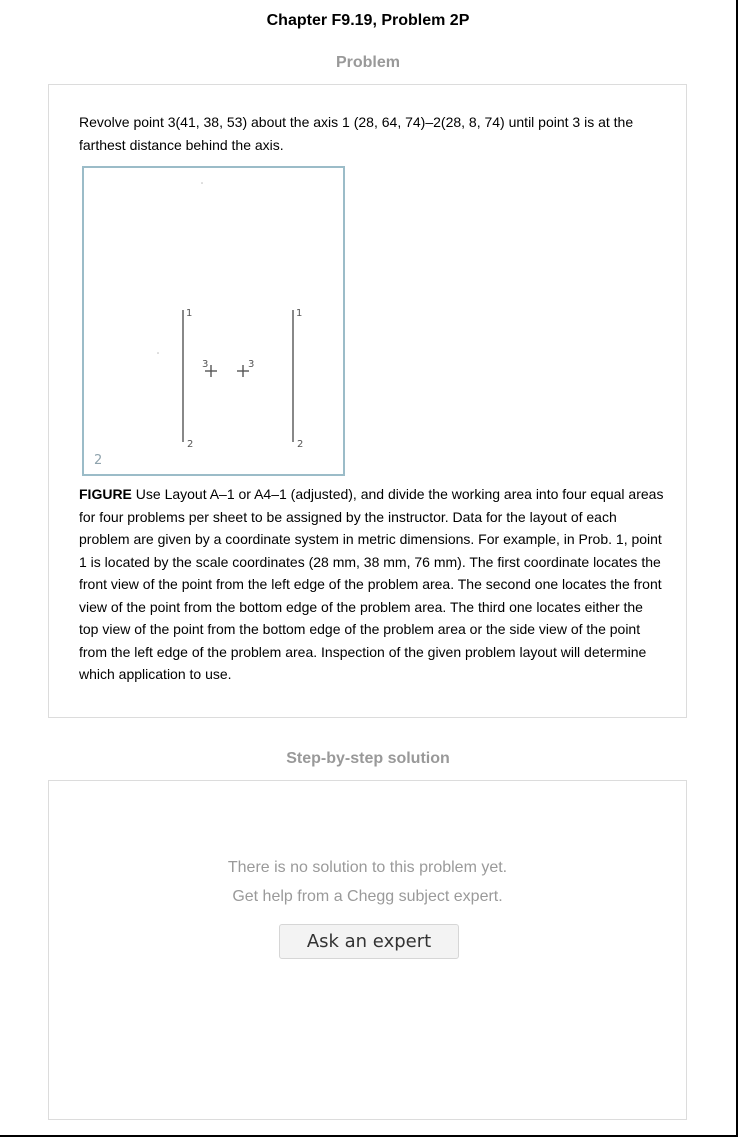 The width and height of the screenshot is (738, 1137). What do you see at coordinates (367, 896) in the screenshot?
I see `expert-help-message: Get help from a Chegg subject expert.` at bounding box center [367, 896].